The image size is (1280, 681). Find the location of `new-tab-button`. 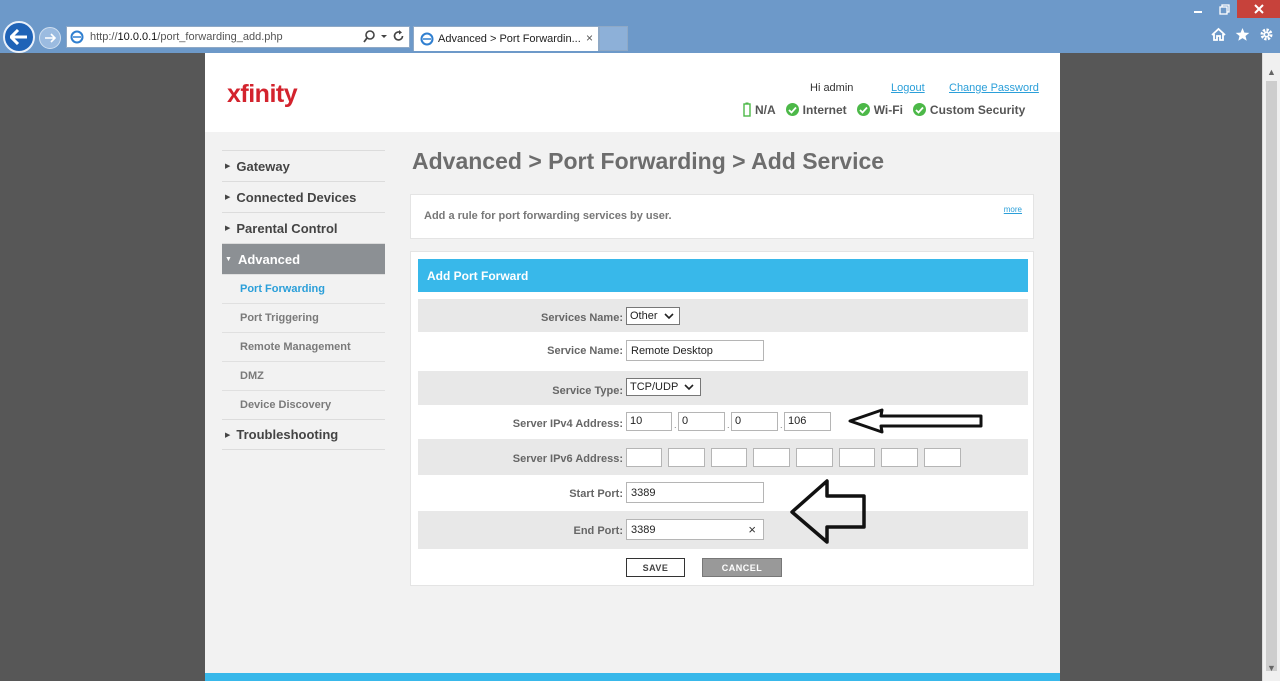

new-tab-button is located at coordinates (613, 38).